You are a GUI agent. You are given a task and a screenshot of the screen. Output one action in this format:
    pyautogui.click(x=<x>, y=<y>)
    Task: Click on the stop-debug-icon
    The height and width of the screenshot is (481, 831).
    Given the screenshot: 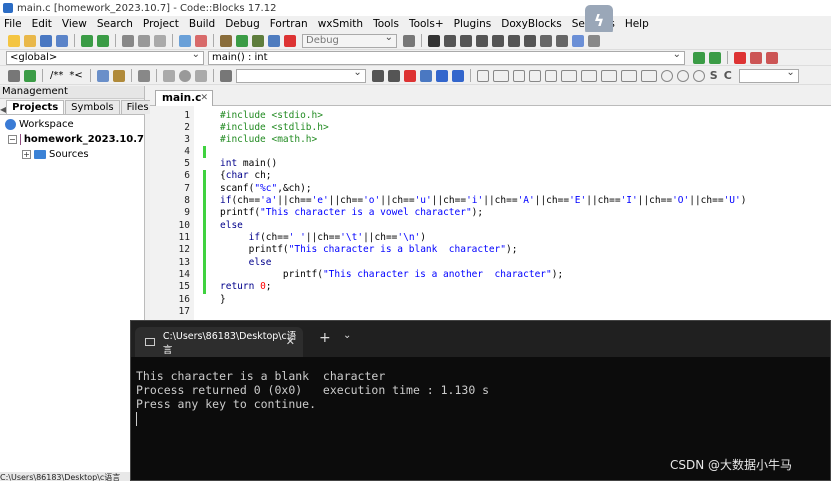 What is the action you would take?
    pyautogui.click(x=562, y=40)
    